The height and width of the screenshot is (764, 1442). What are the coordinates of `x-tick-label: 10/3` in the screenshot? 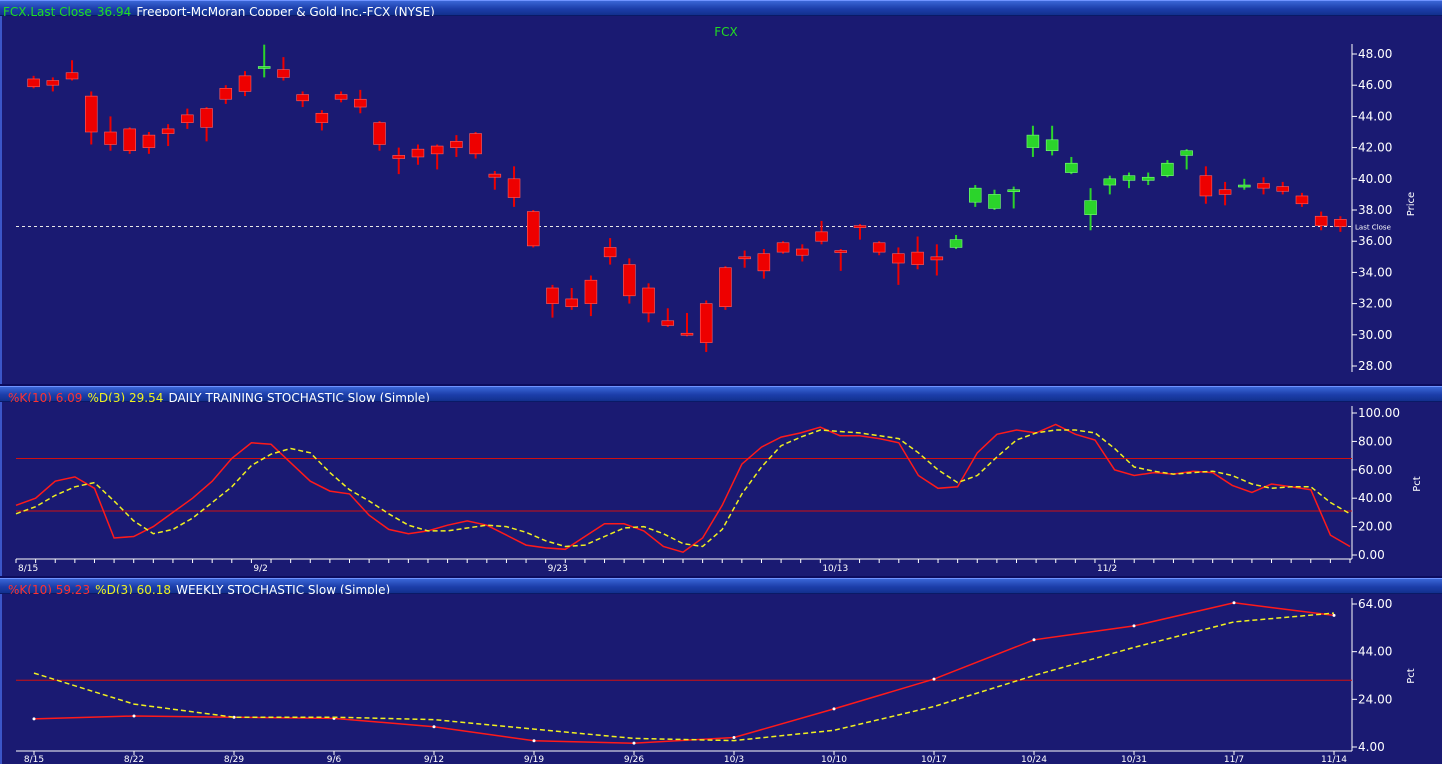 It's located at (734, 759).